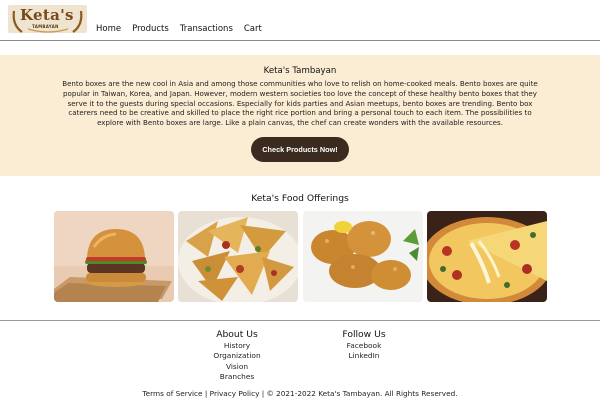 This screenshot has height=400, width=600. Describe the element at coordinates (237, 334) in the screenshot. I see `about-heading: About Us` at that location.